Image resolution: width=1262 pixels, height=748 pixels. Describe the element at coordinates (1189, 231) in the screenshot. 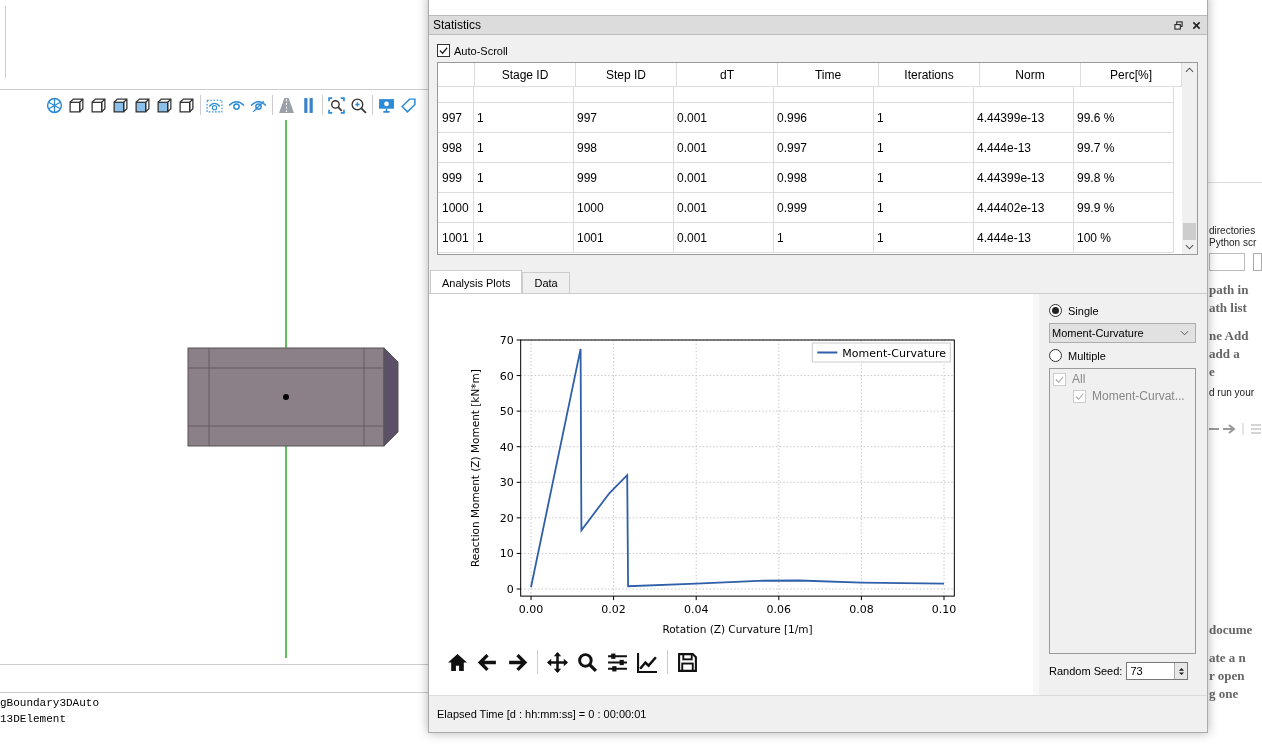

I see `scroll-thumb` at that location.